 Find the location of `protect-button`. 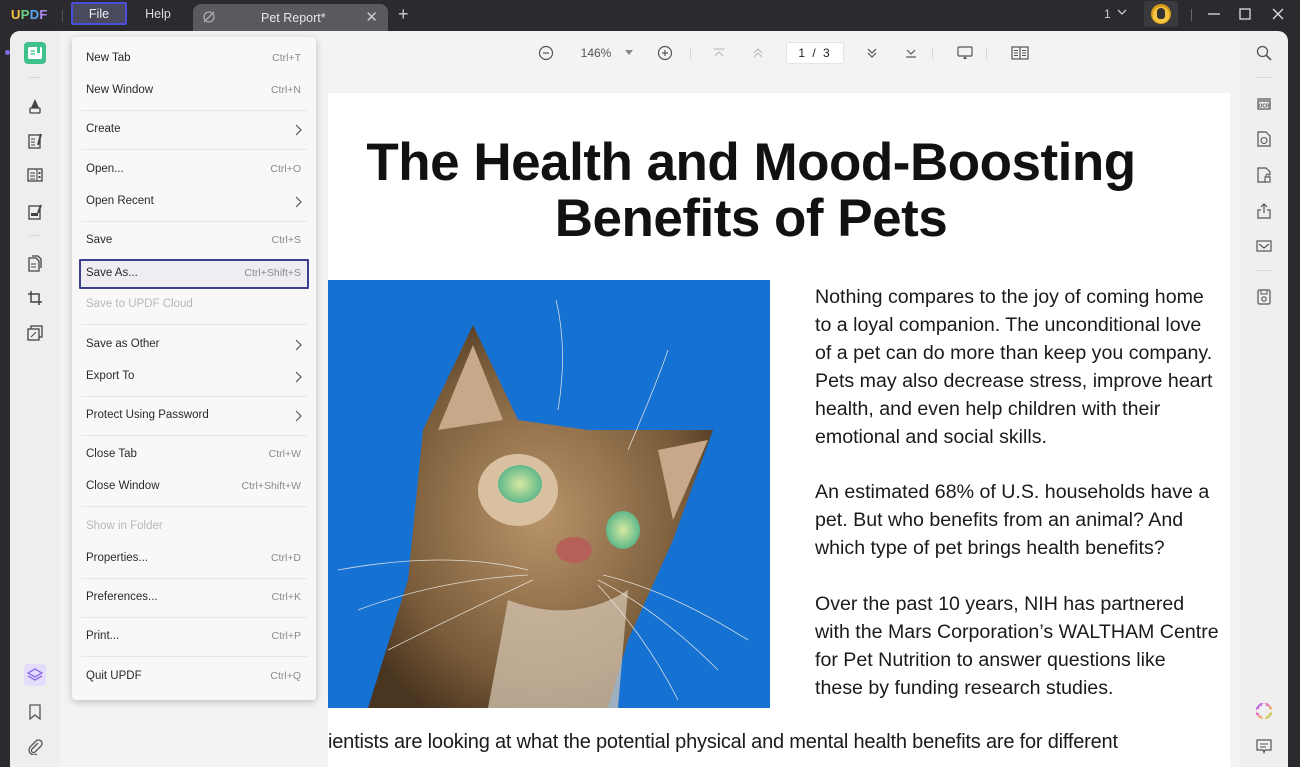

protect-button is located at coordinates (1264, 175).